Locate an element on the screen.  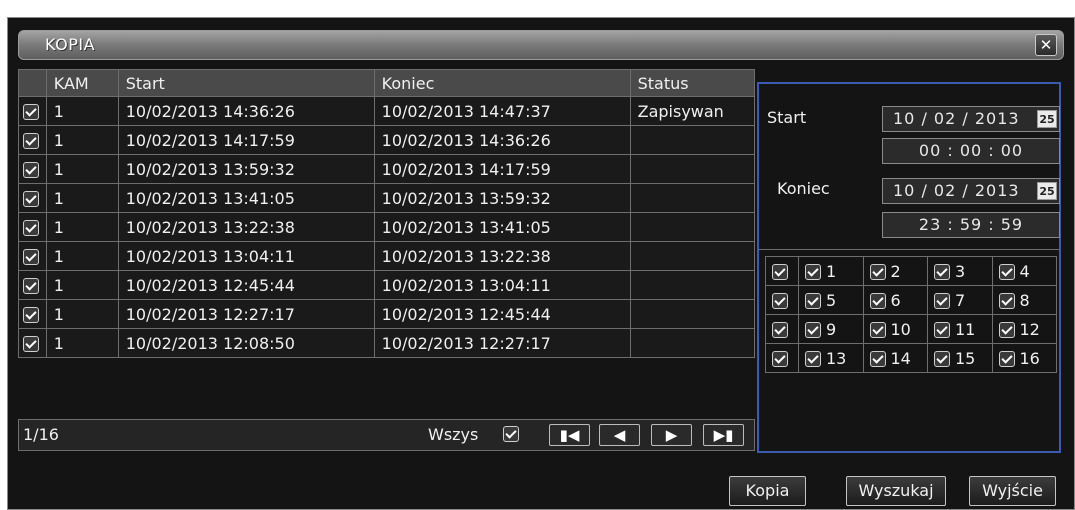
channel-row: 13 14 15 16 is located at coordinates (911, 358).